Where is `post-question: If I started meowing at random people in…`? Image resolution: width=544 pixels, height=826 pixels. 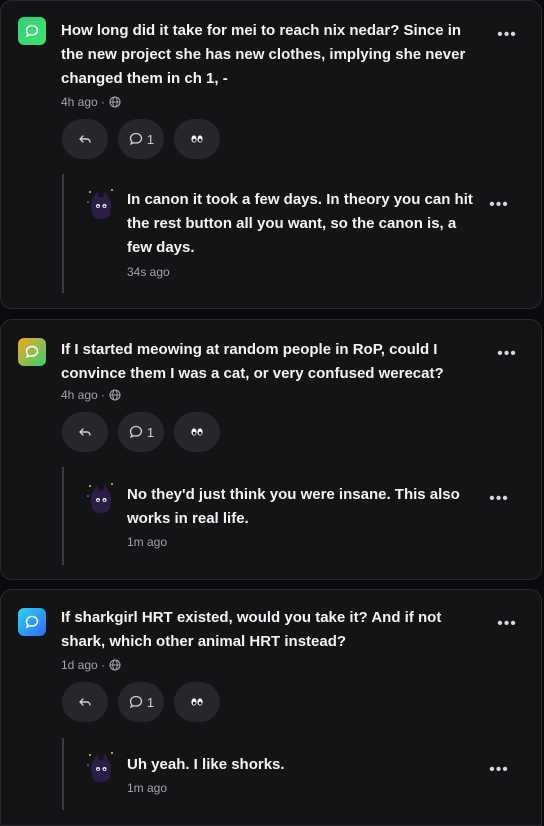 post-question: If I started meowing at random people in… is located at coordinates (252, 361).